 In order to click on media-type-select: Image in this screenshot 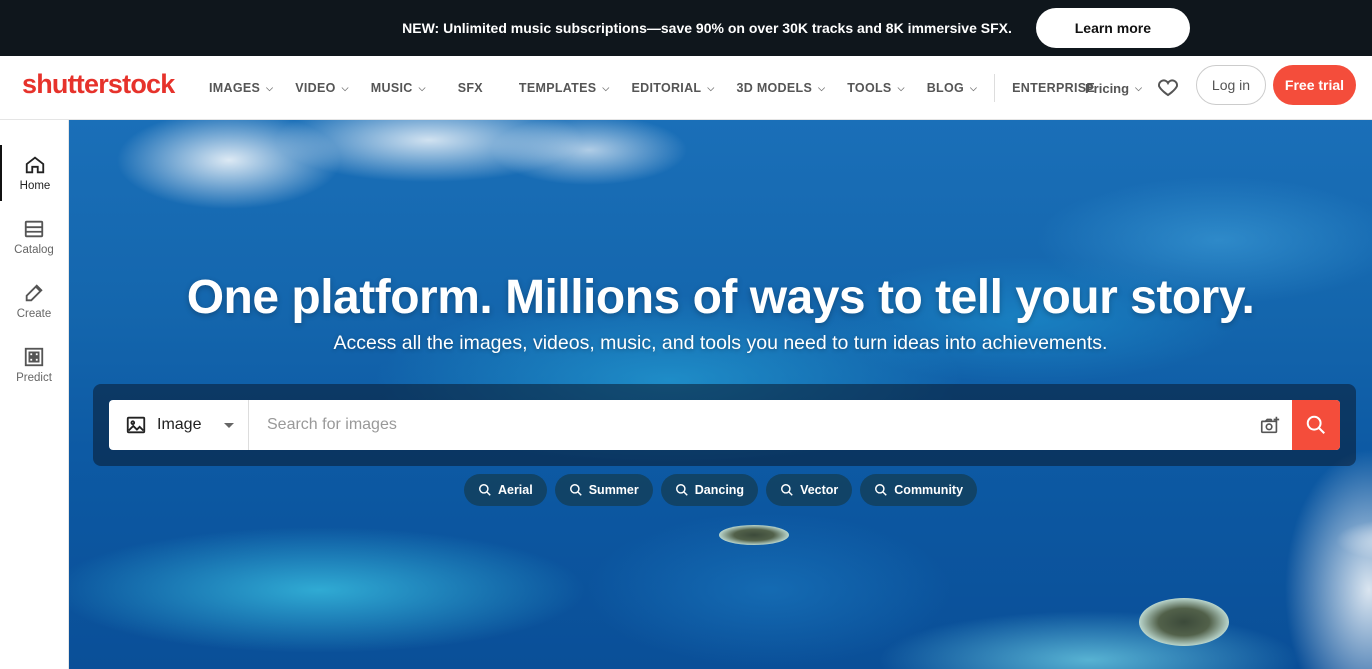, I will do `click(179, 425)`.